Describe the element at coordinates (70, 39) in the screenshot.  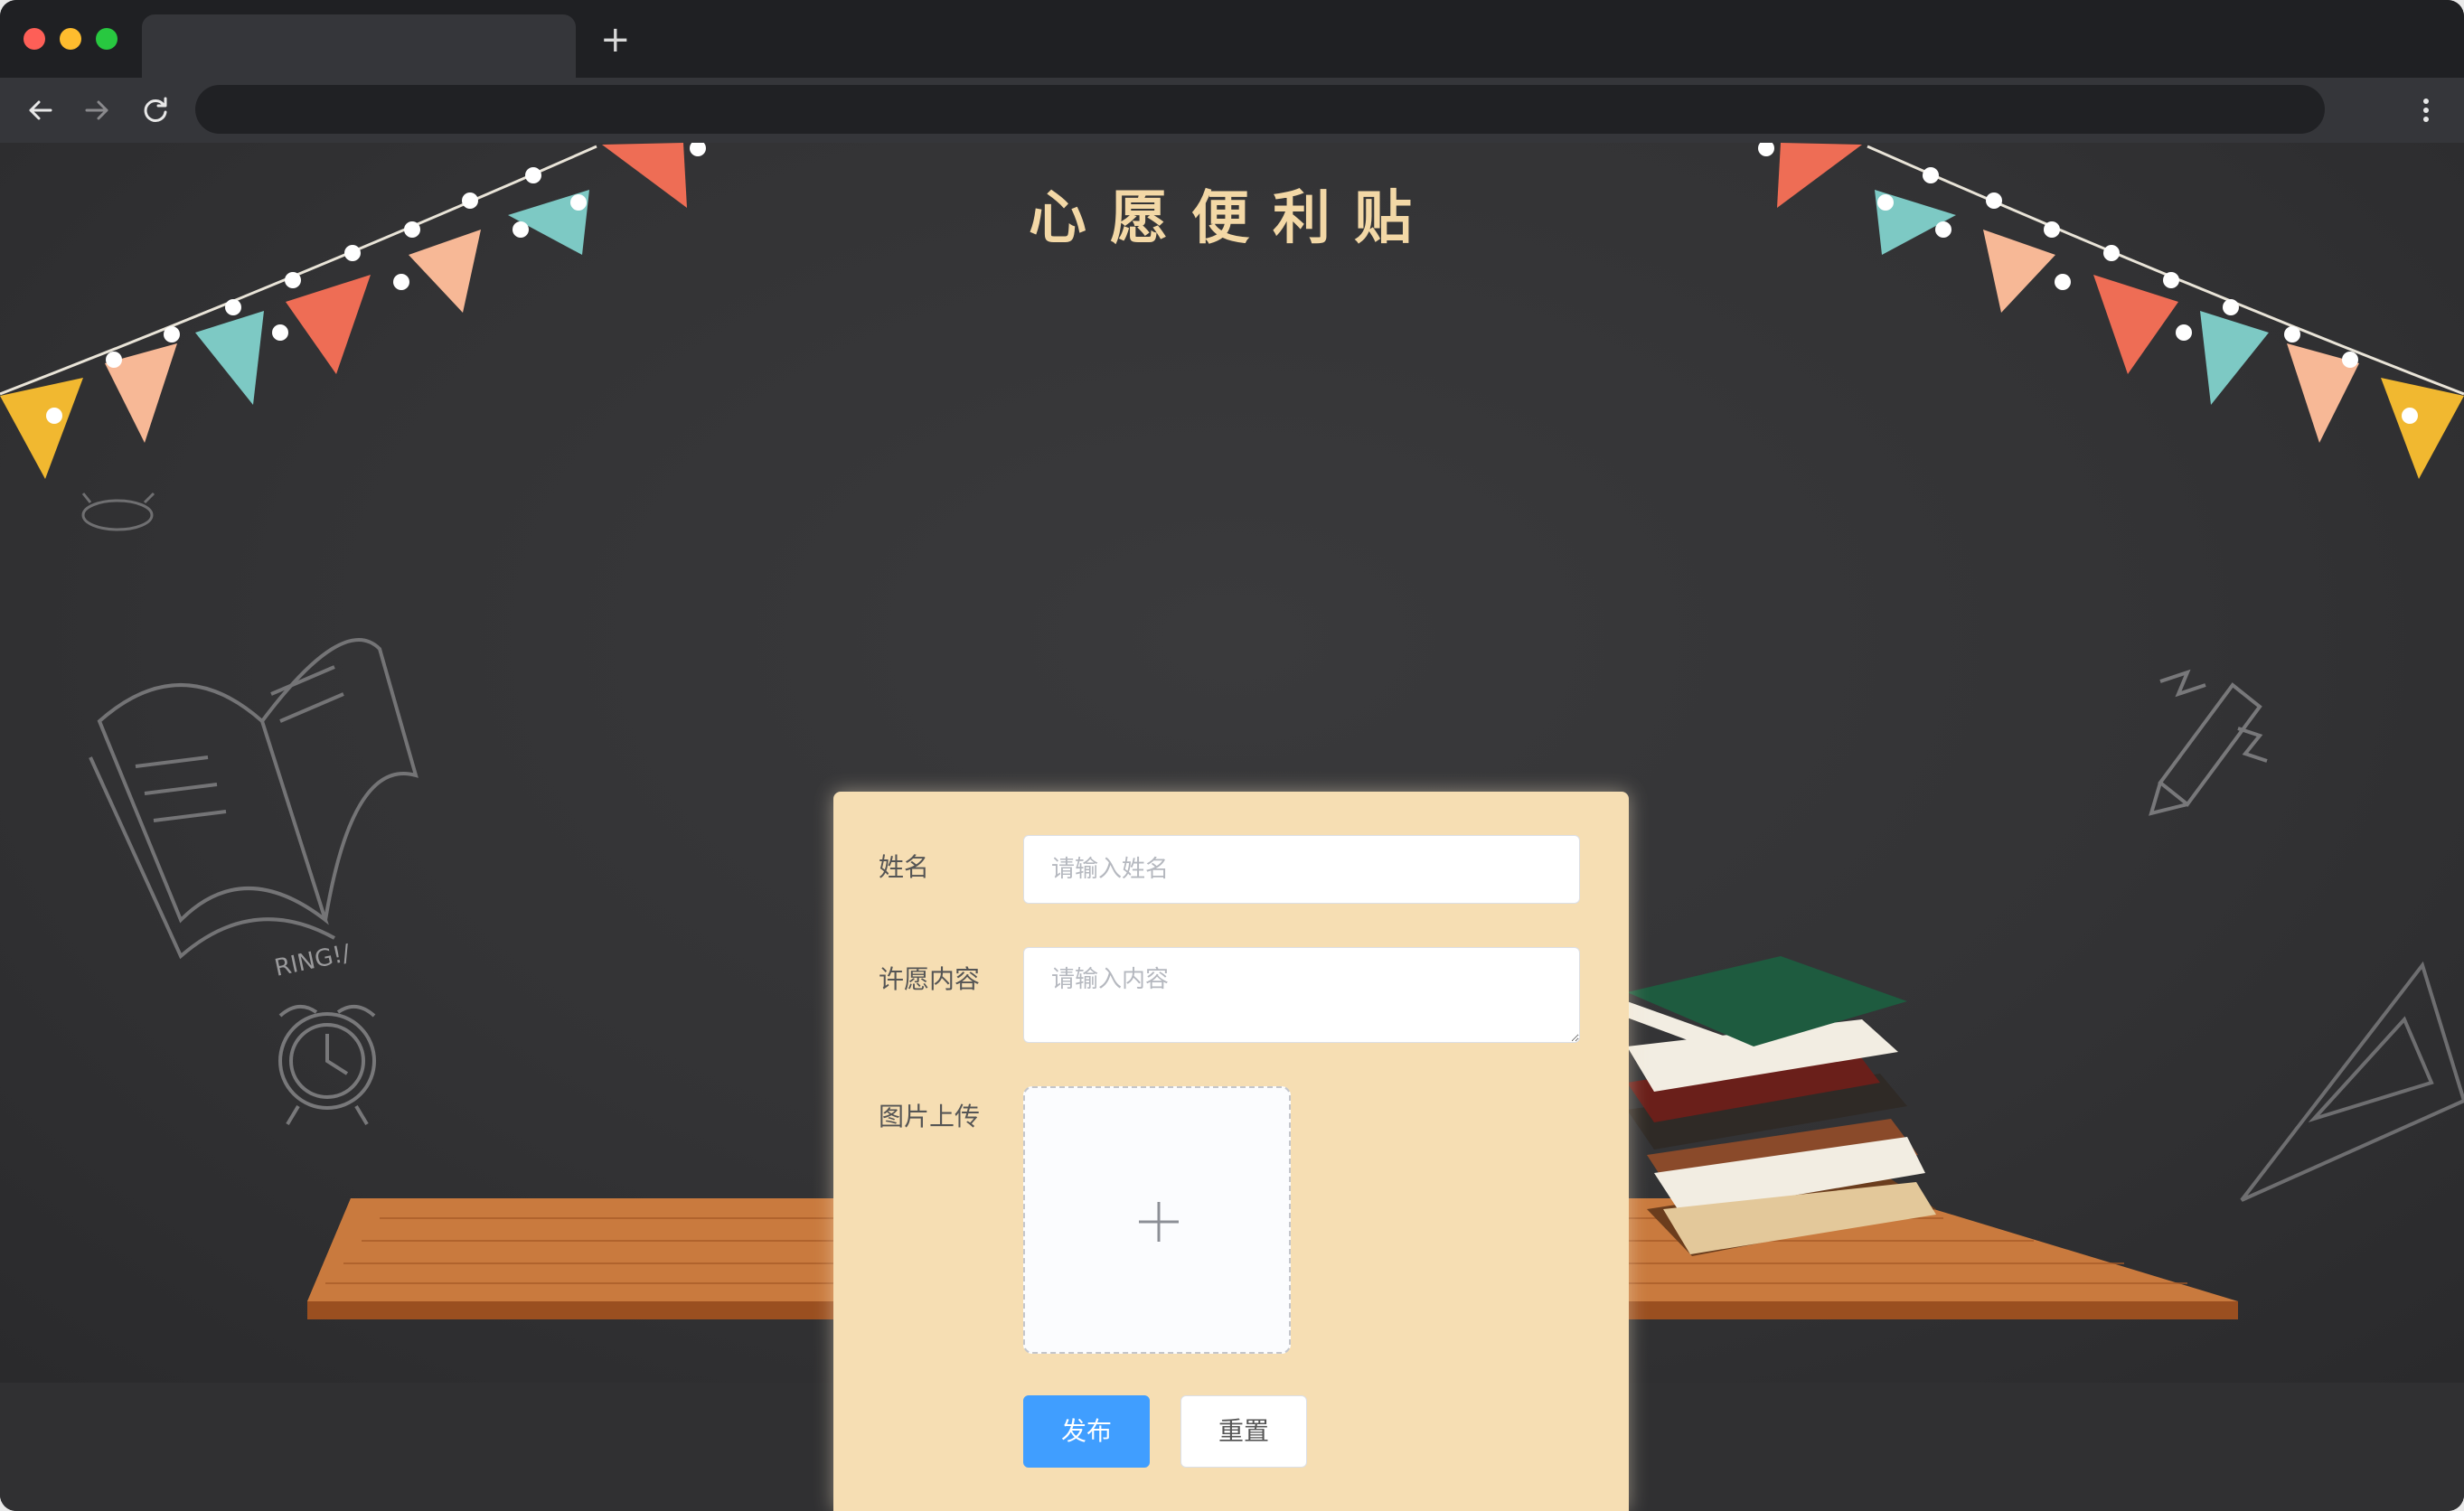
I see `minimize-window-button` at that location.